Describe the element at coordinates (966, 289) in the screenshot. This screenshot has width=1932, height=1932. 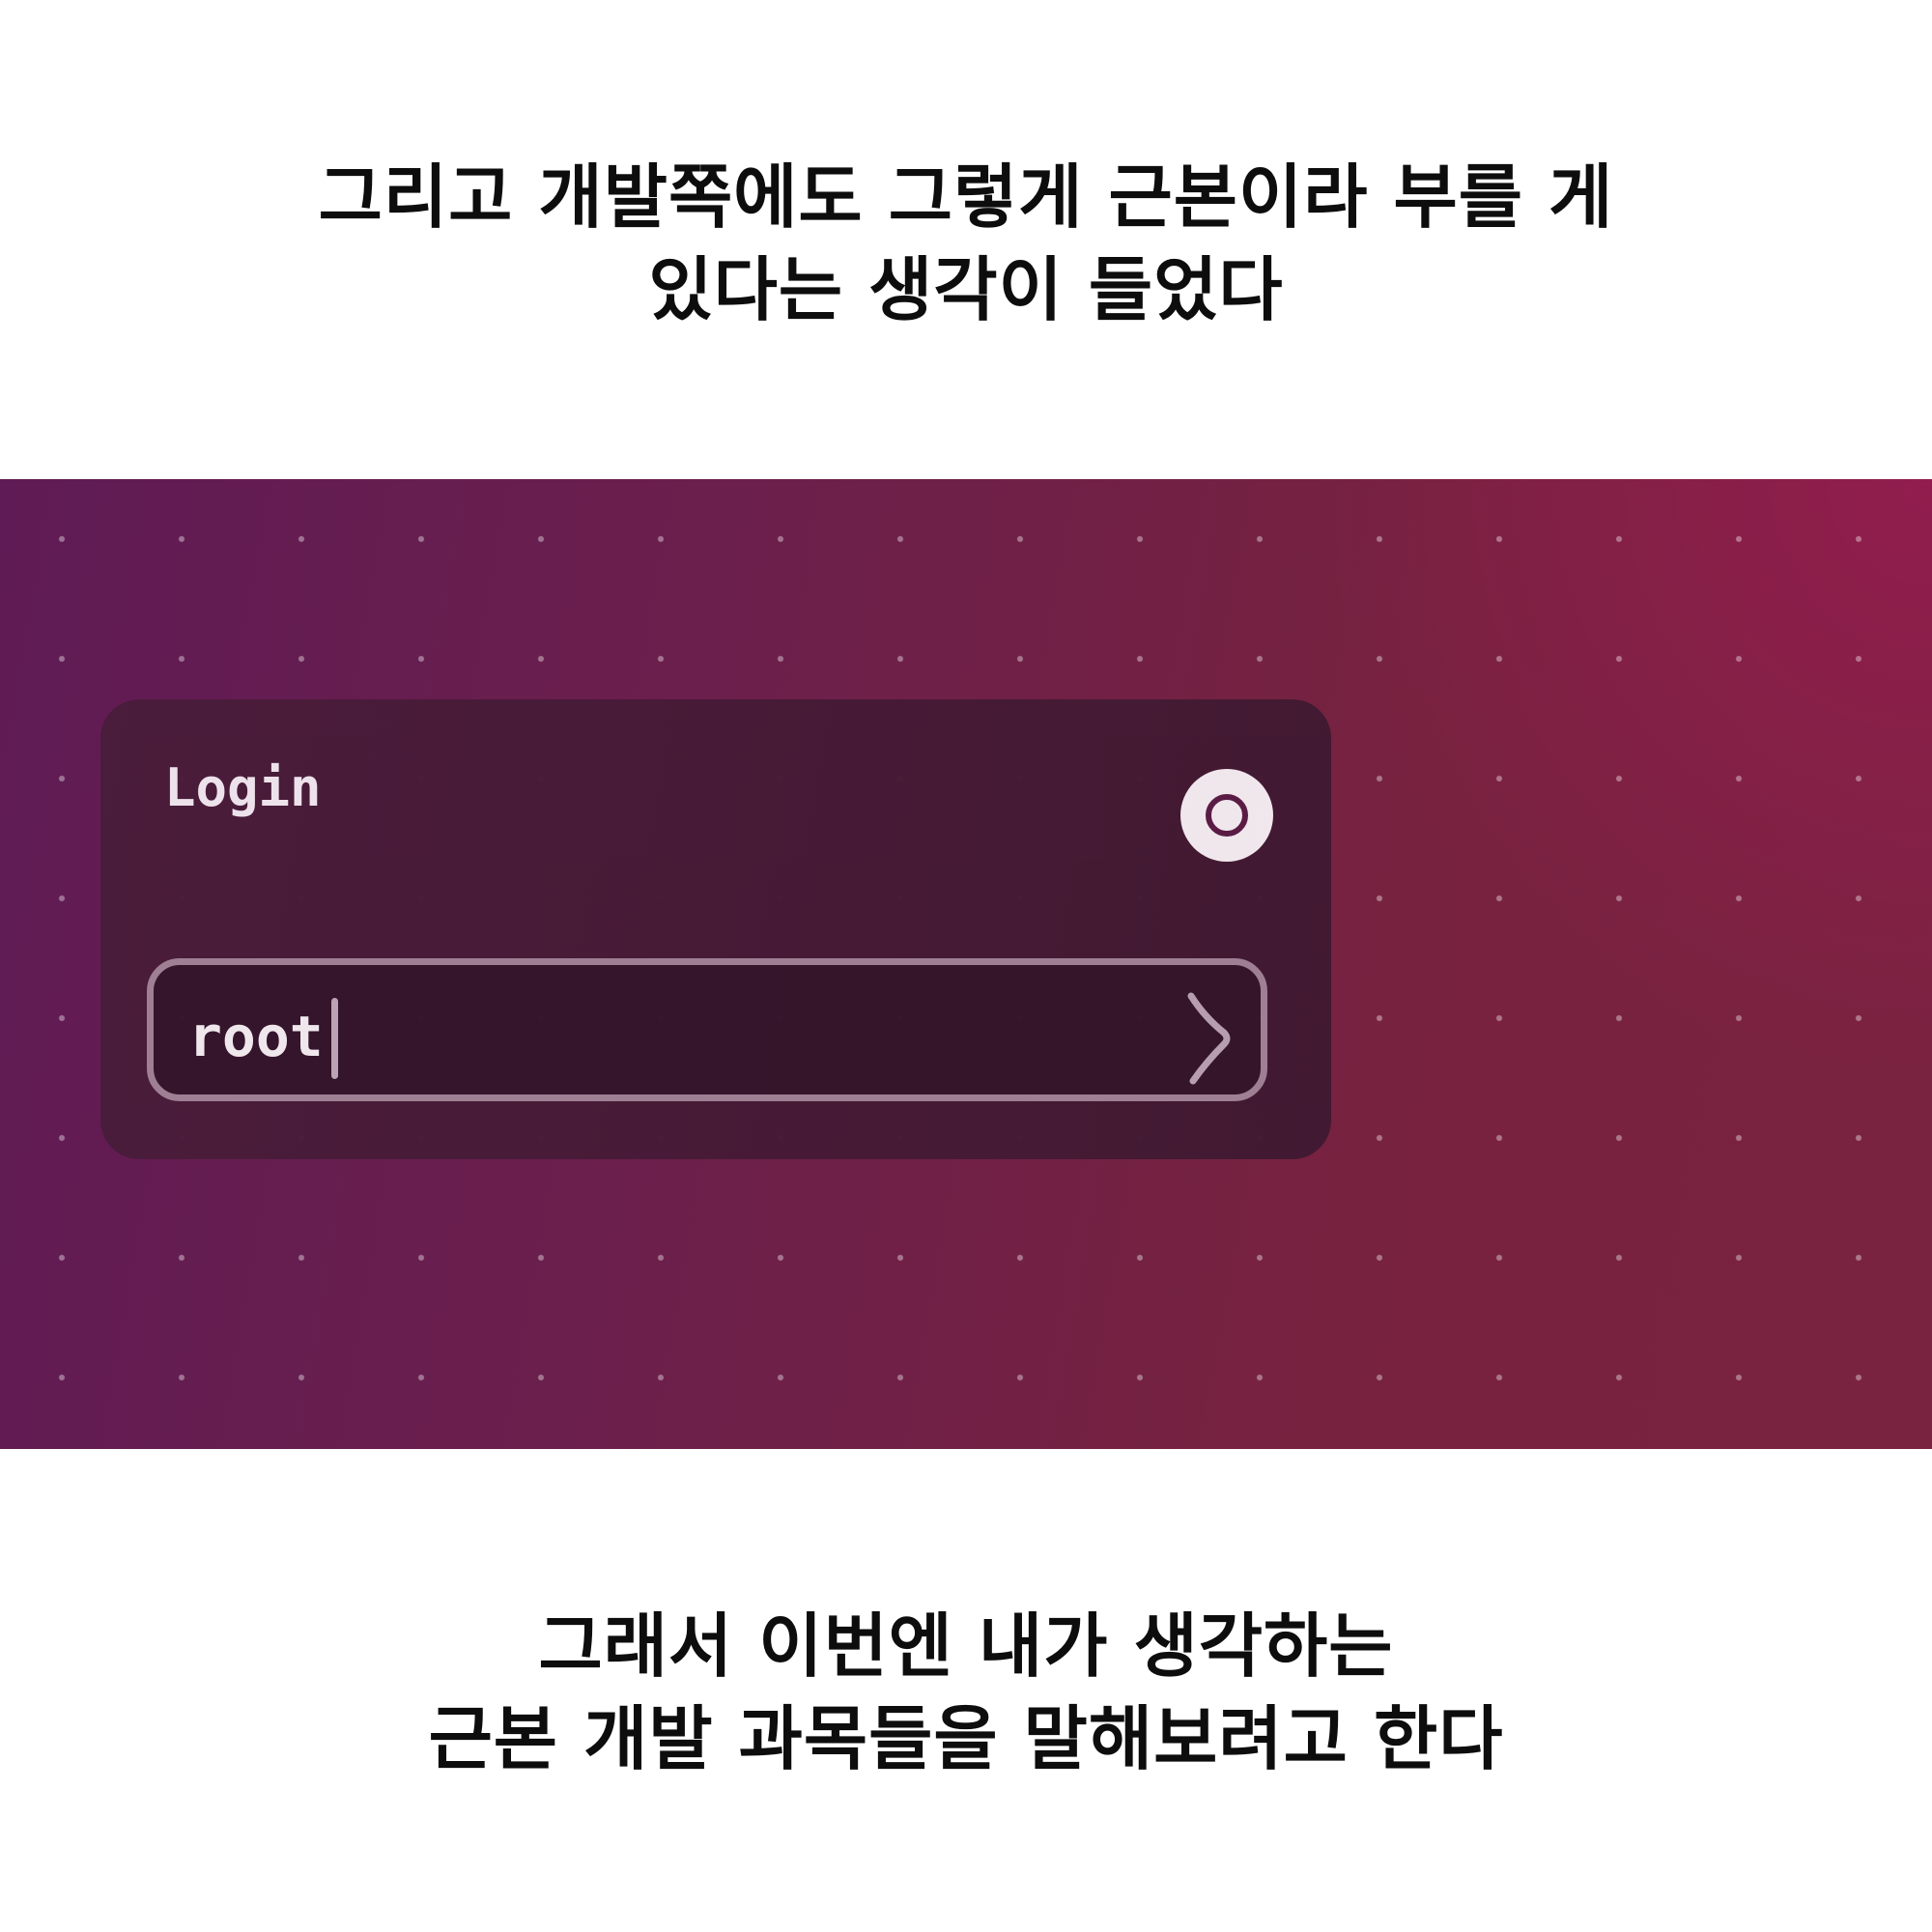
I see `top-caption-line-2: 있다는 생각이 들었다` at that location.